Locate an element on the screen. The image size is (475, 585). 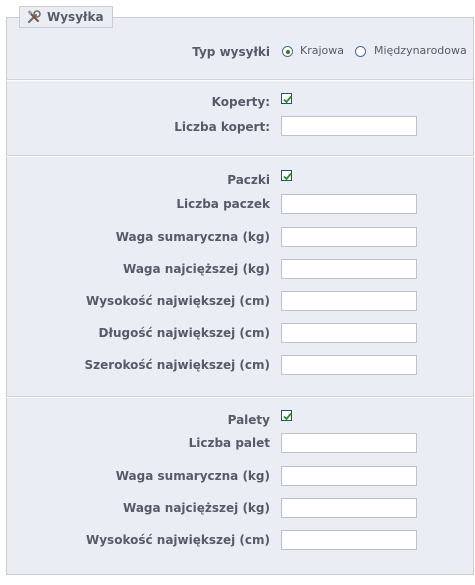
pallet-count-input is located at coordinates (349, 443).